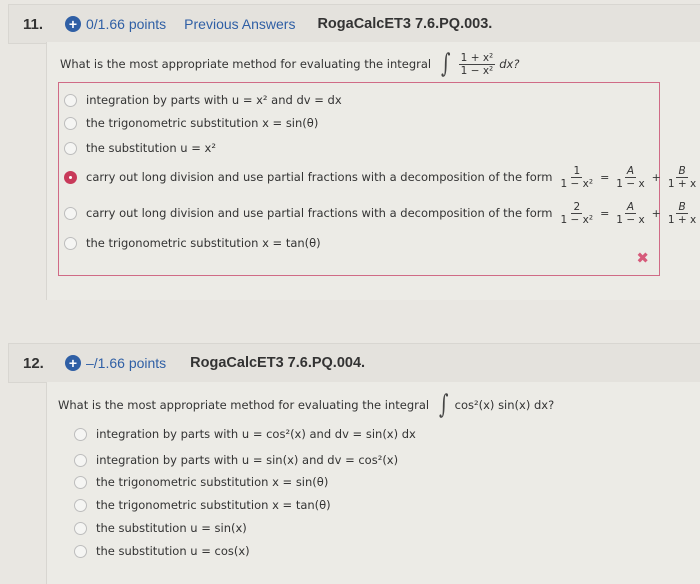 The height and width of the screenshot is (584, 700). I want to click on integrand-text: cos²(x) sin(x) dx?, so click(504, 405).